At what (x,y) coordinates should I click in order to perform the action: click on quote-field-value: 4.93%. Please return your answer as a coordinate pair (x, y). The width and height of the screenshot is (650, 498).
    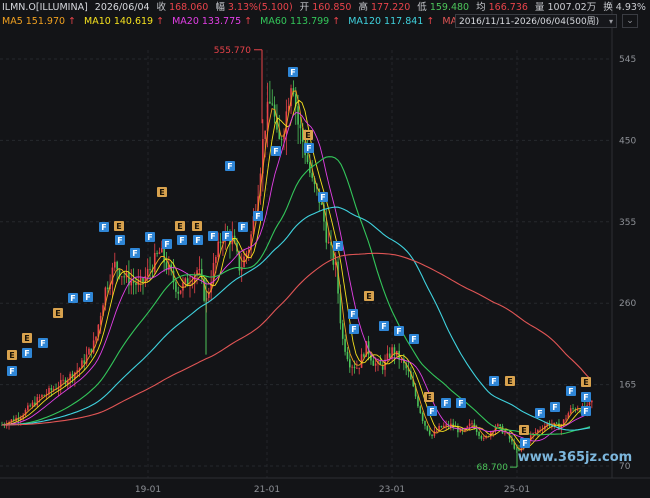
    Looking at the image, I should click on (630, 7).